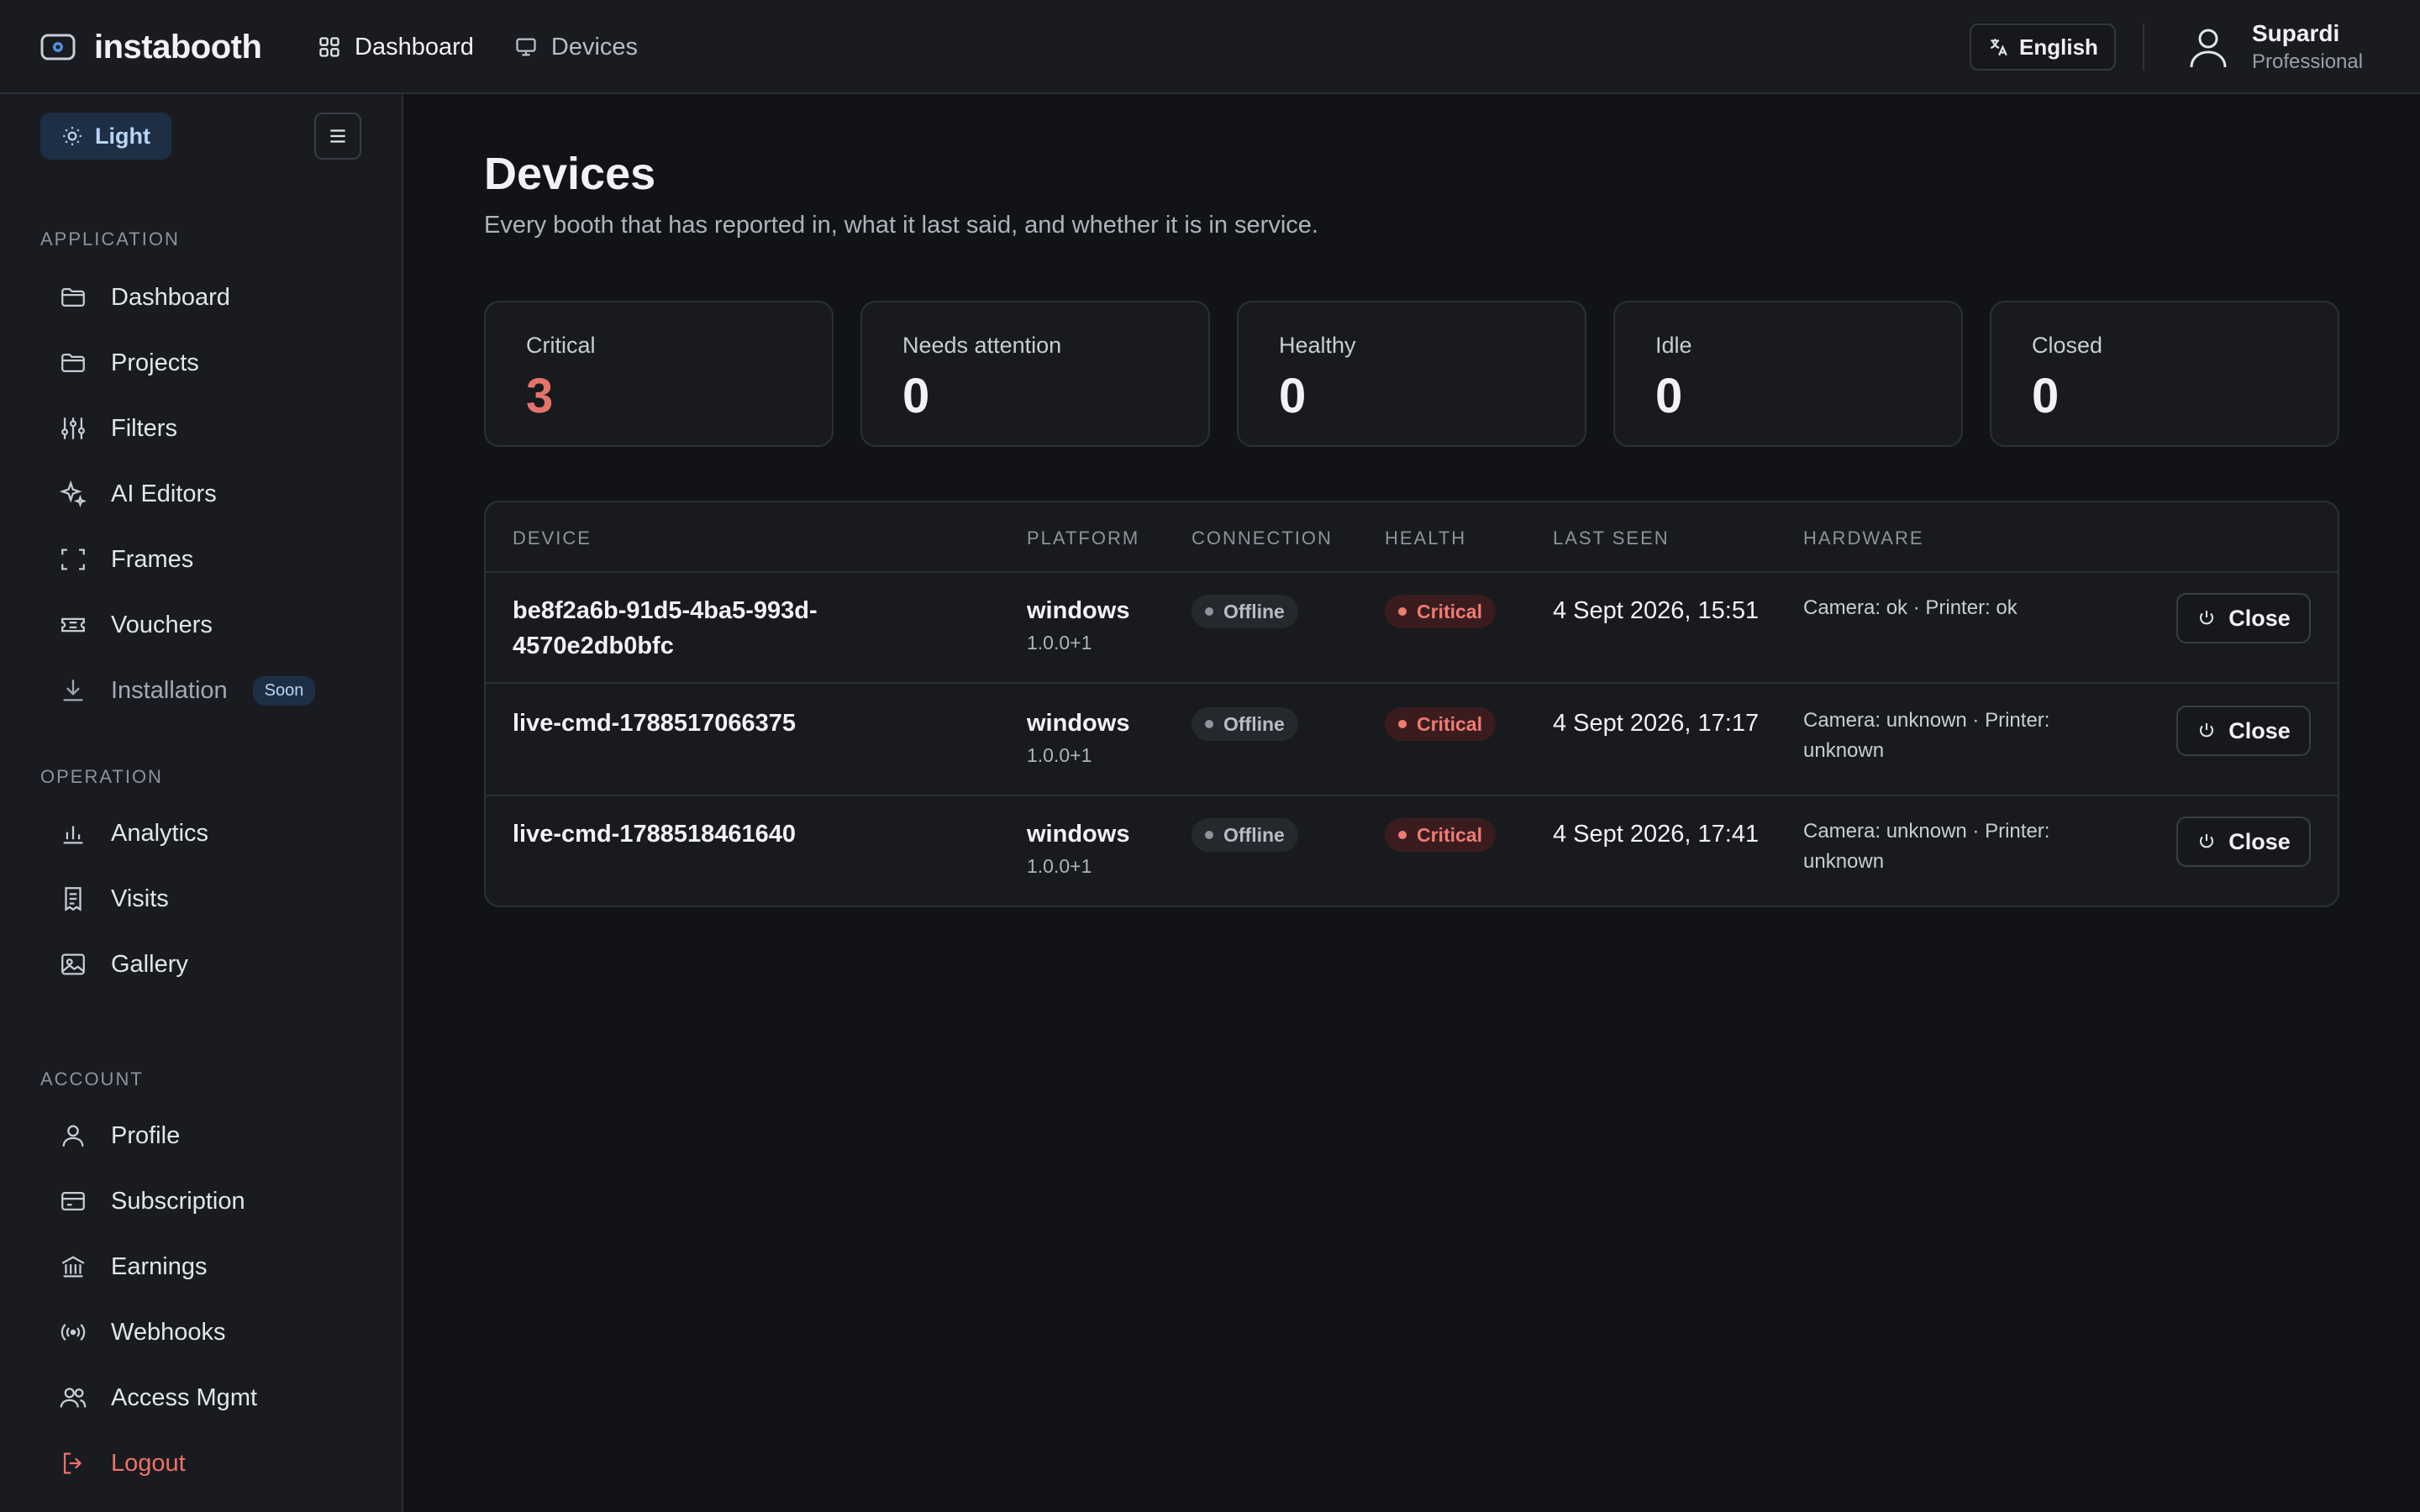 The width and height of the screenshot is (2420, 1512). Describe the element at coordinates (1083, 538) in the screenshot. I see `column-header-platform: PLATFORM` at that location.